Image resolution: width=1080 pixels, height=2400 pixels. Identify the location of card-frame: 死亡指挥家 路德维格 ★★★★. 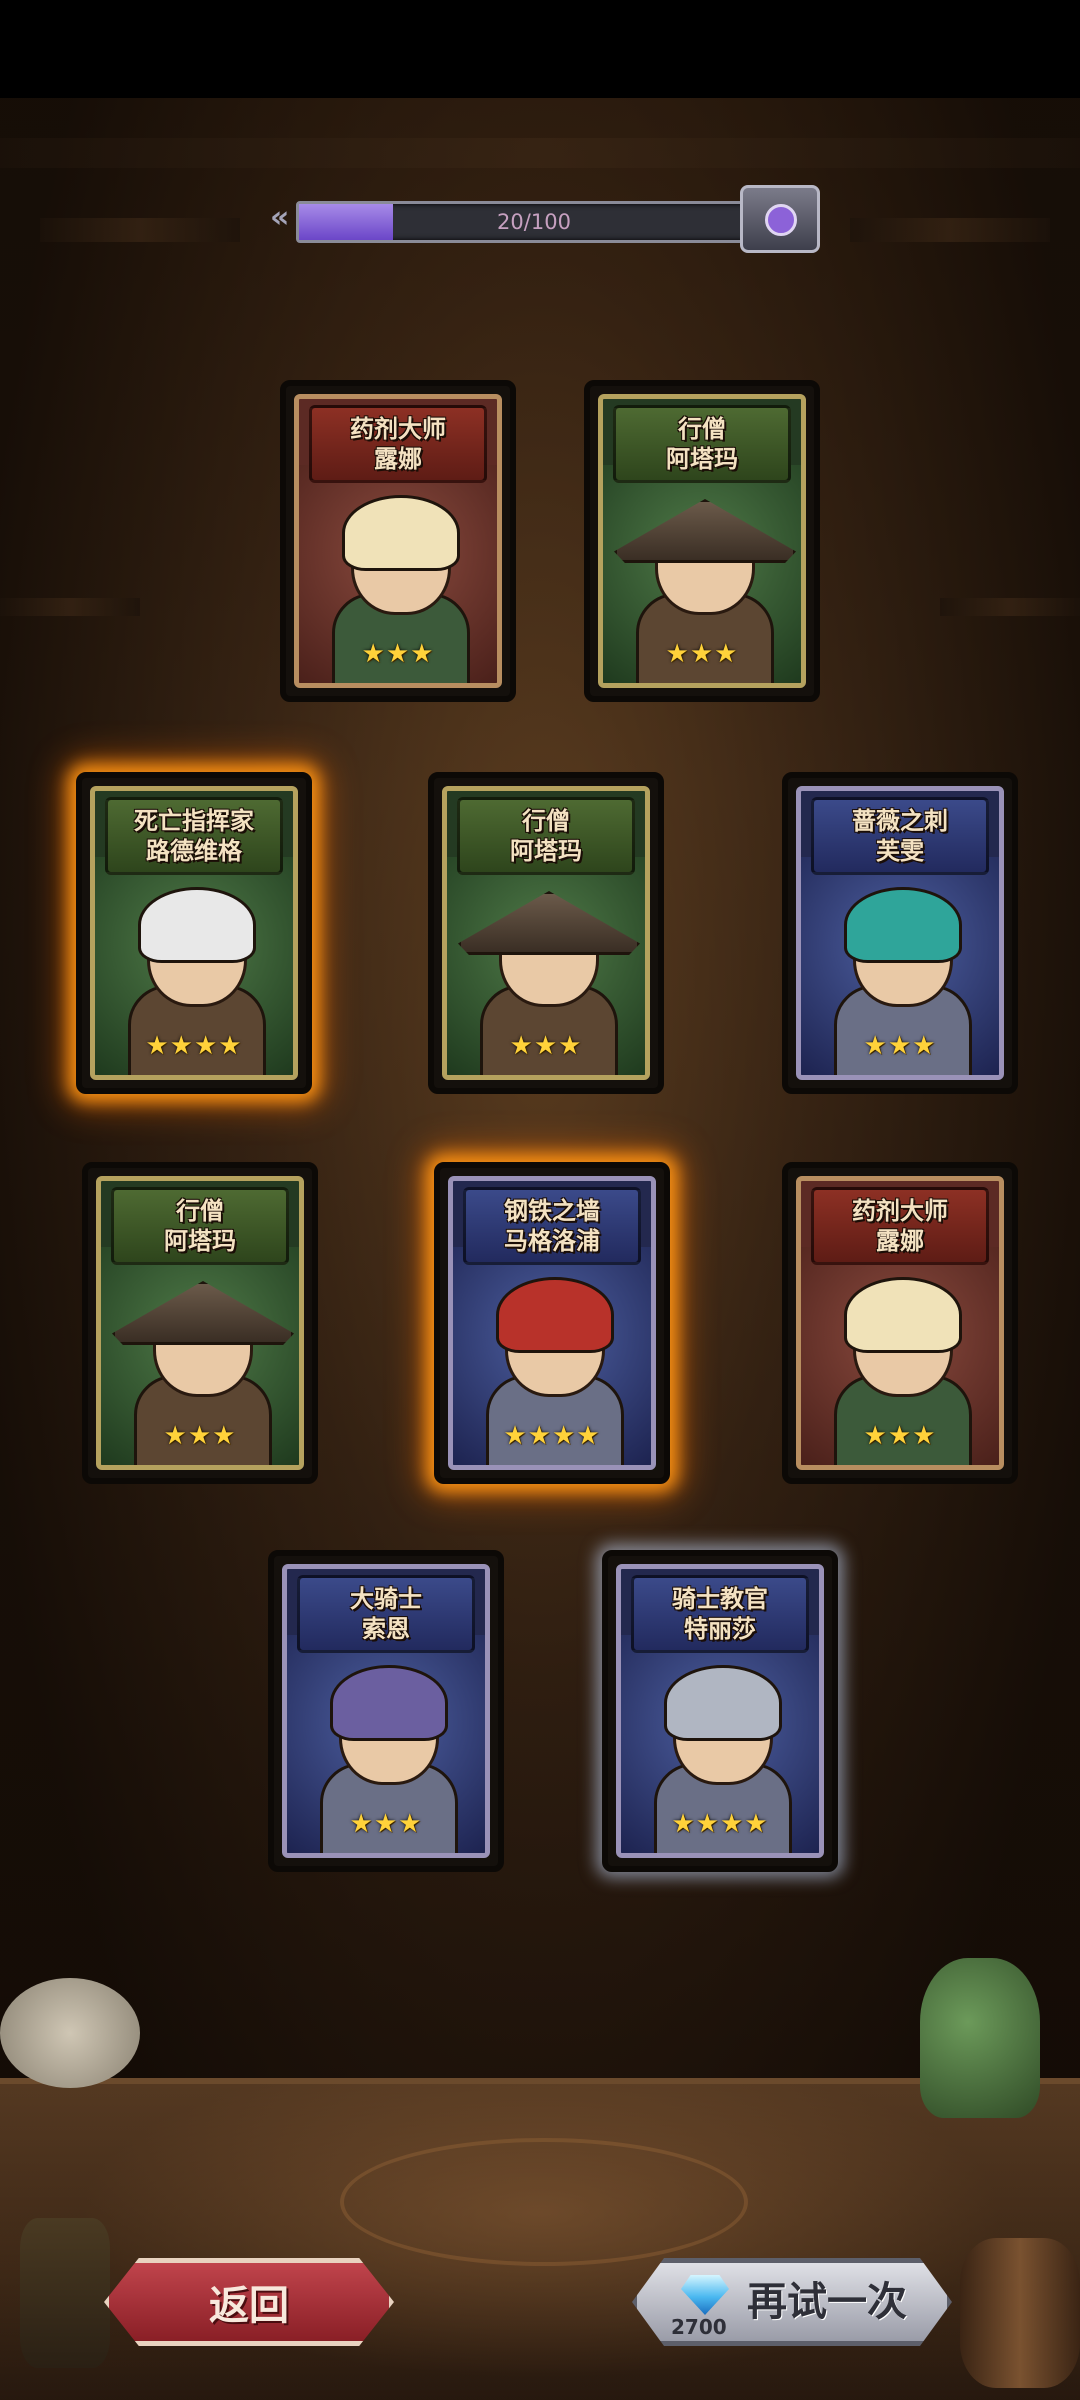
(194, 933).